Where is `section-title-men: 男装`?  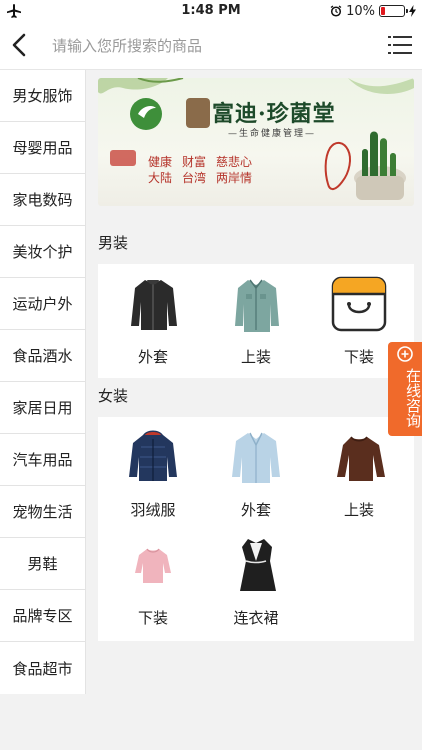
section-title-men: 男装 is located at coordinates (113, 243).